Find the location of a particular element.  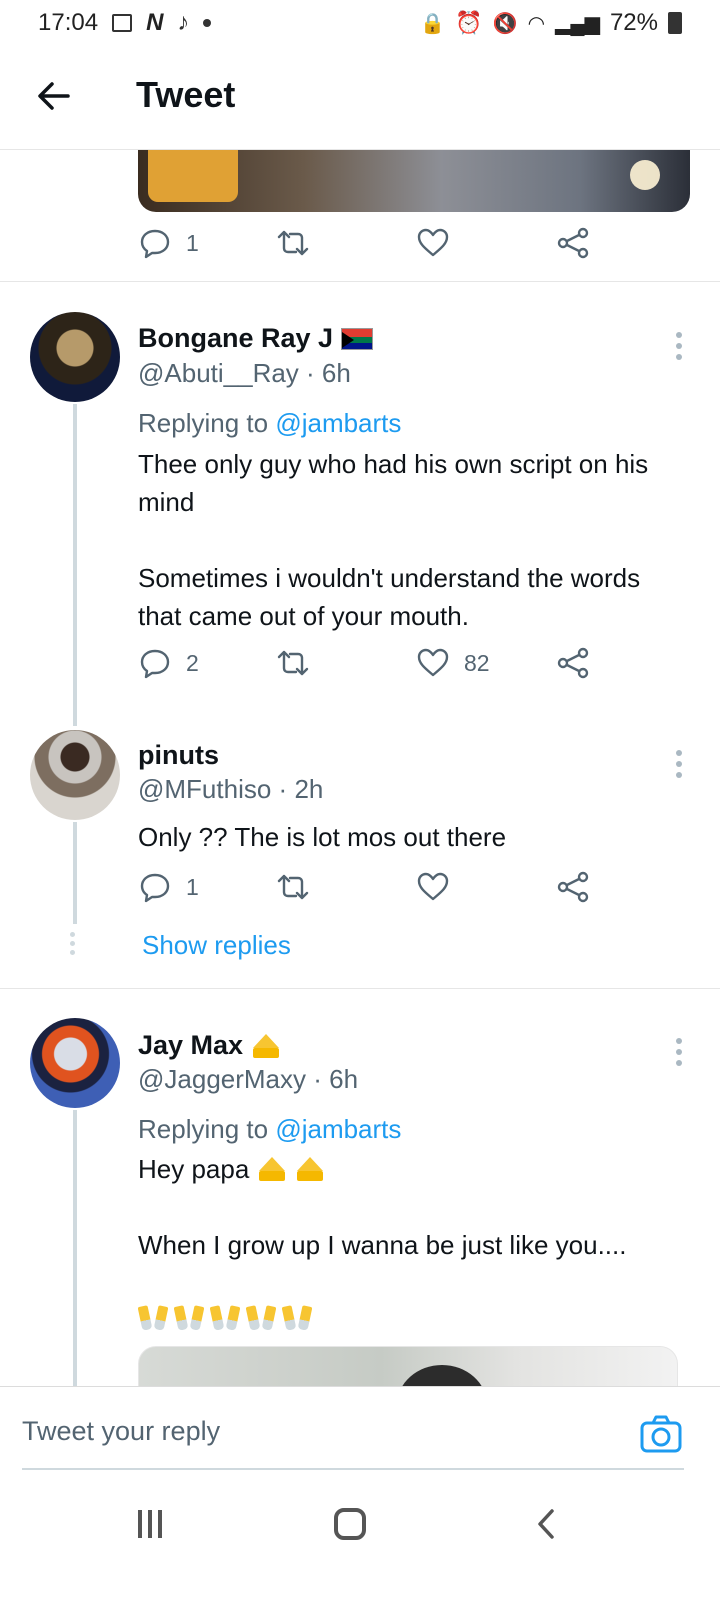

page-title: Tweet is located at coordinates (186, 94).